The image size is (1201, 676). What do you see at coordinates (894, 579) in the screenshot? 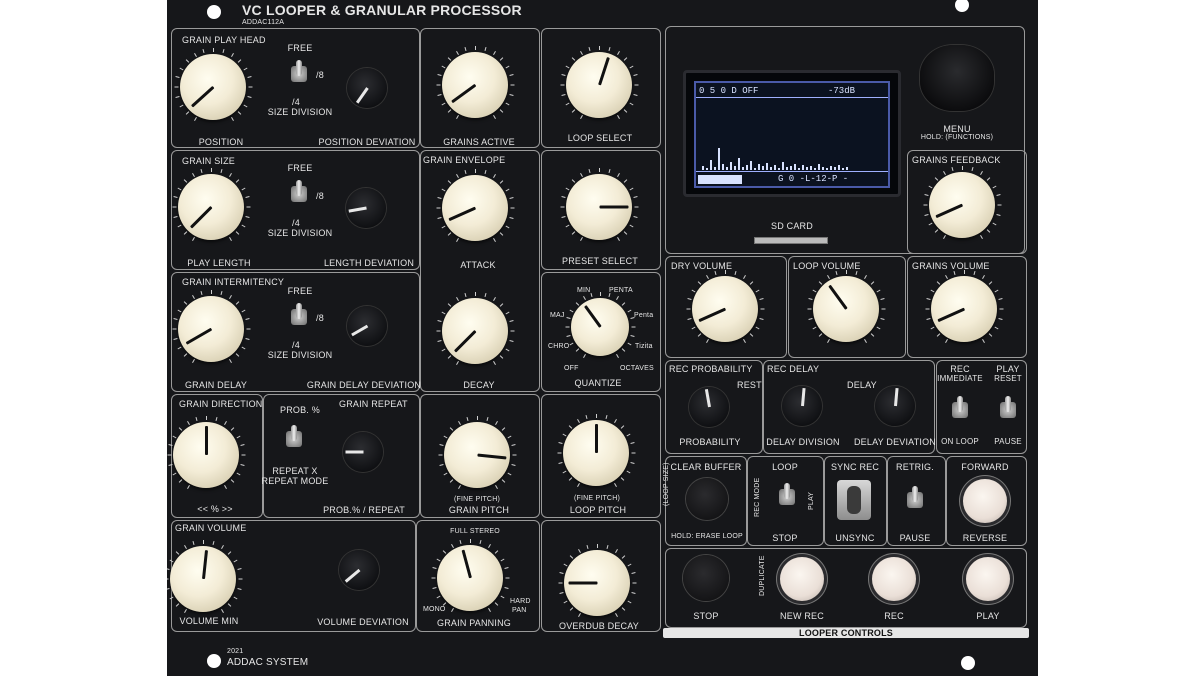
I see `rec-button` at bounding box center [894, 579].